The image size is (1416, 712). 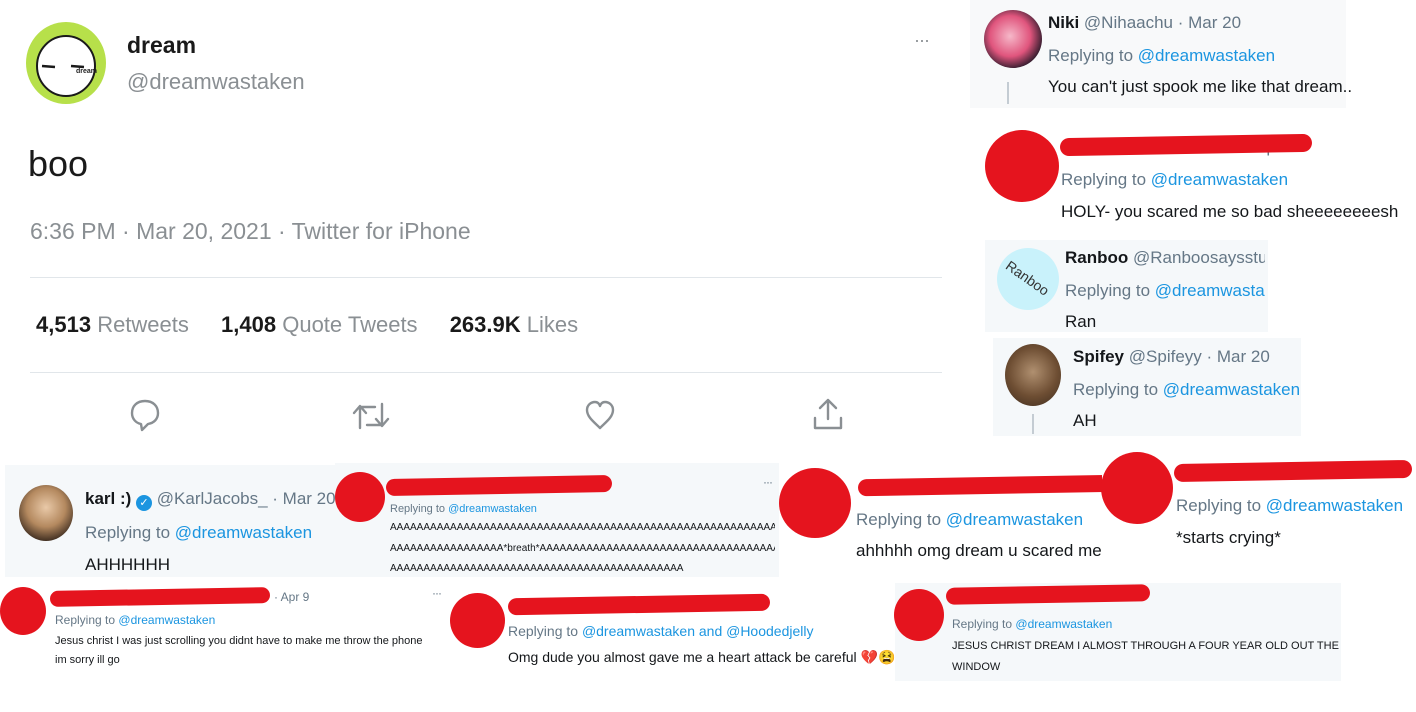 What do you see at coordinates (1048, 594) in the screenshot?
I see `redaction-bar` at bounding box center [1048, 594].